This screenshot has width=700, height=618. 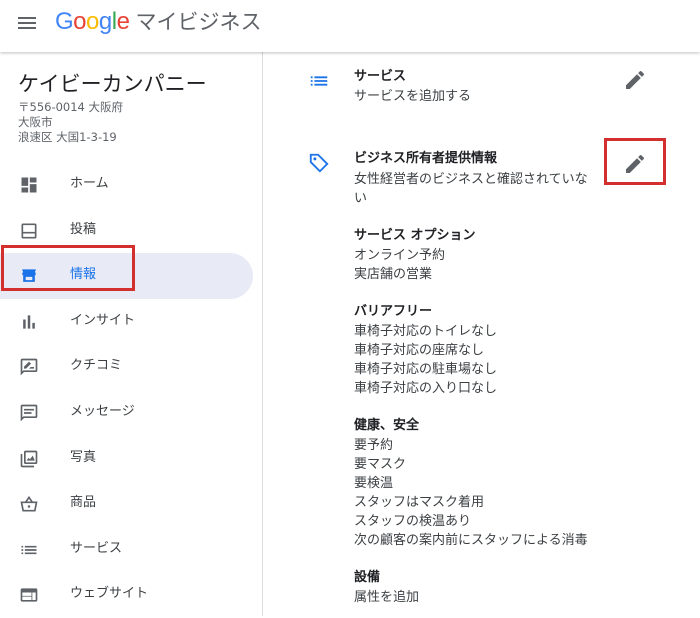 I want to click on attribute-item: 次の顧客の案内前にスタッフによる消毒, so click(x=471, y=540).